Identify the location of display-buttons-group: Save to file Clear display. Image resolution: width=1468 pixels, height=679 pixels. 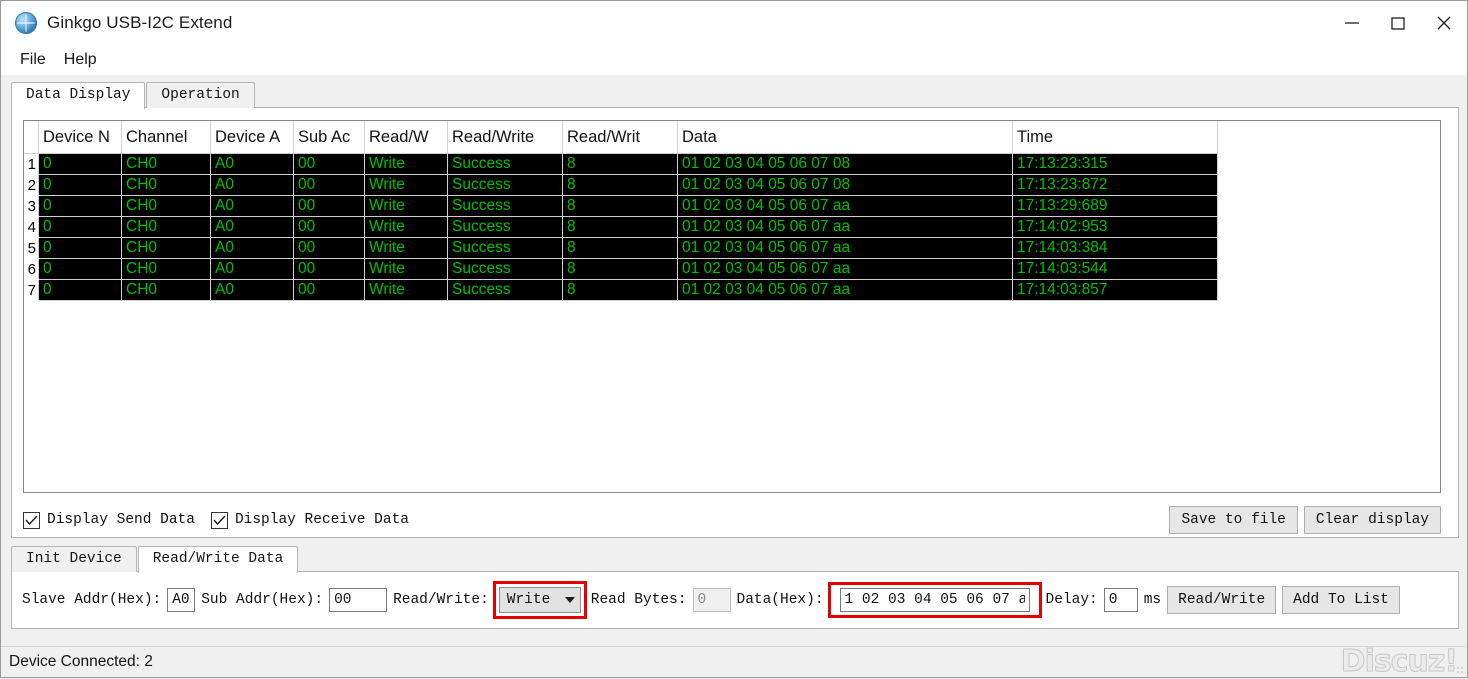
(1302, 520).